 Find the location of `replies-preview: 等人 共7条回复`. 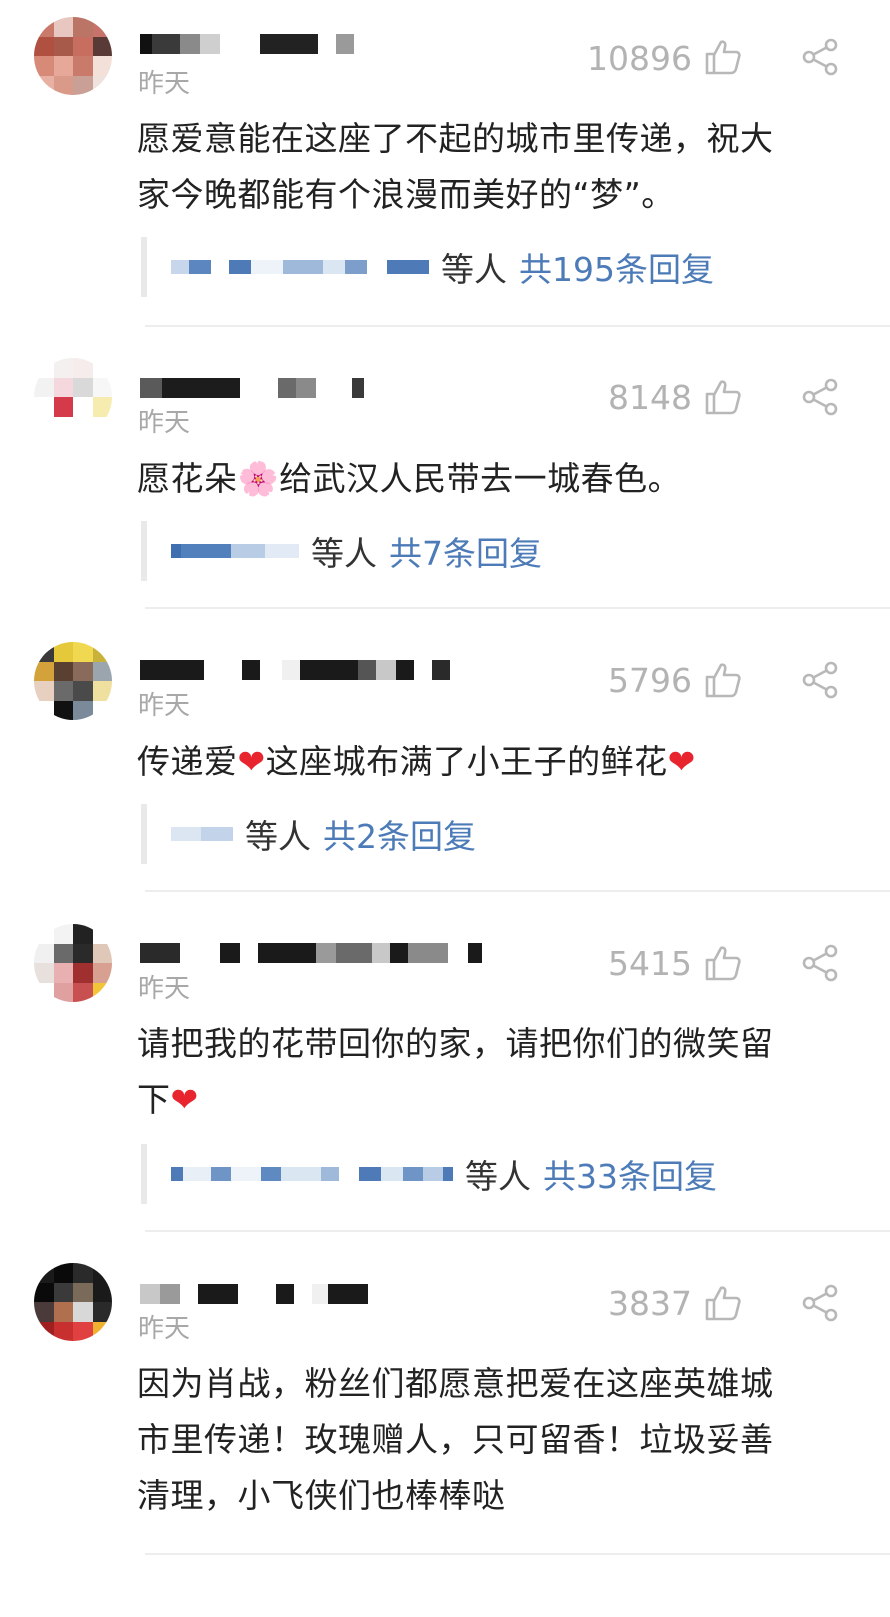

replies-preview: 等人 共7条回复 is located at coordinates (341, 551).